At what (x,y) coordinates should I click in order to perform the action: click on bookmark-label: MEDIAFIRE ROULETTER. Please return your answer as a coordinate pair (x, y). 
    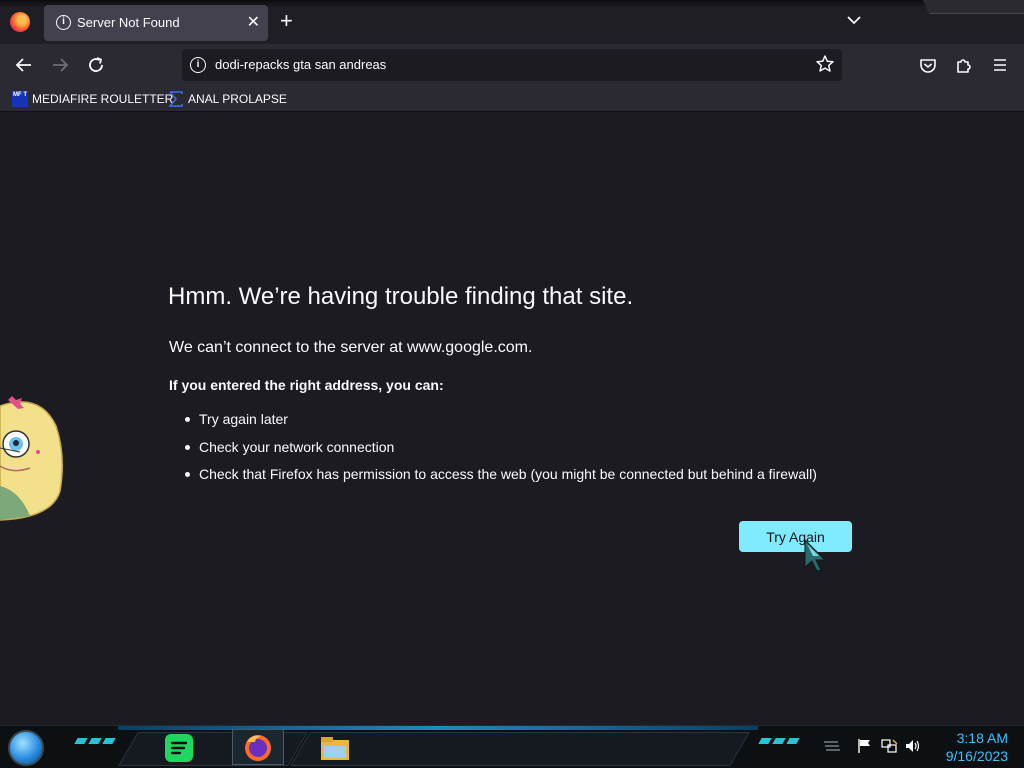
    Looking at the image, I should click on (103, 99).